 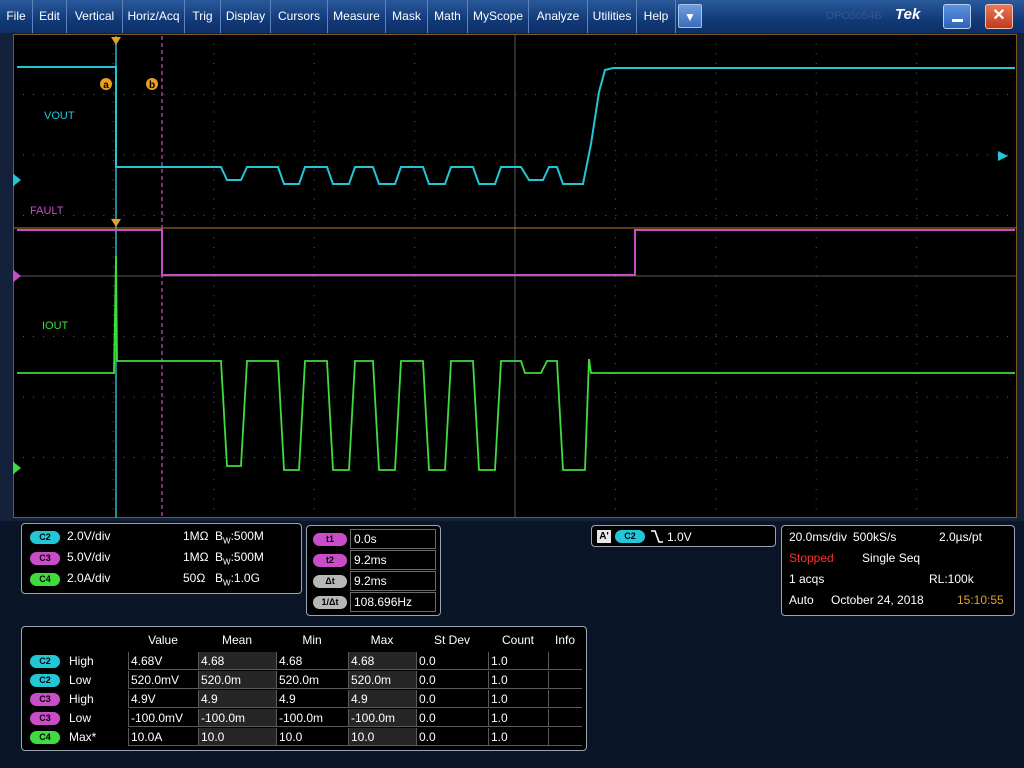 I want to click on measurement-cell-min: 10.0, so click(x=312, y=737).